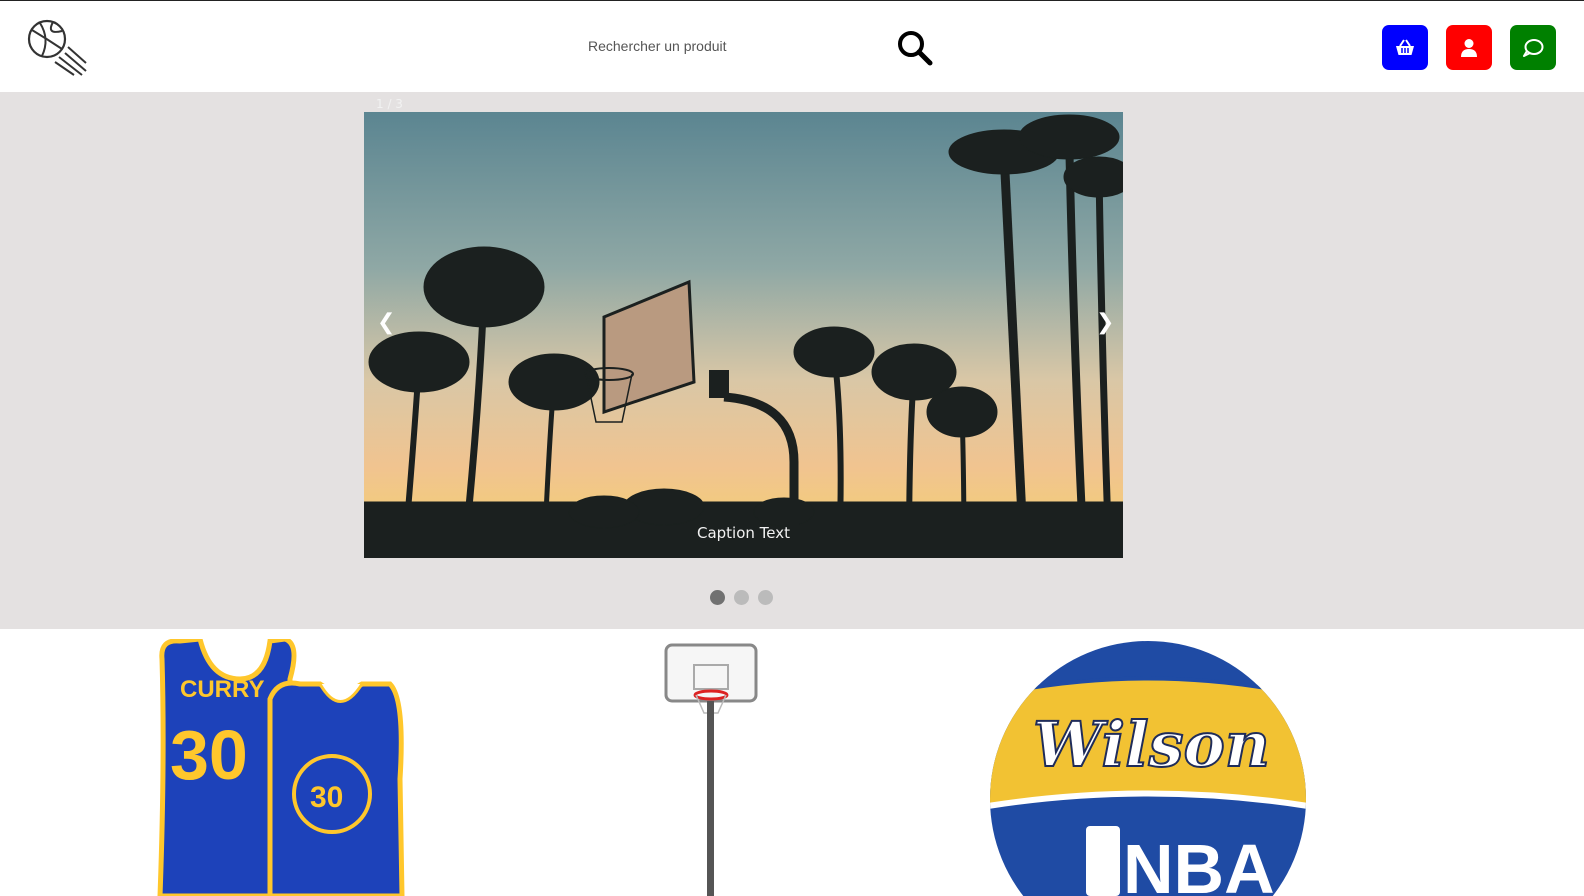  I want to click on svg-text: NBA, so click(1199, 863).